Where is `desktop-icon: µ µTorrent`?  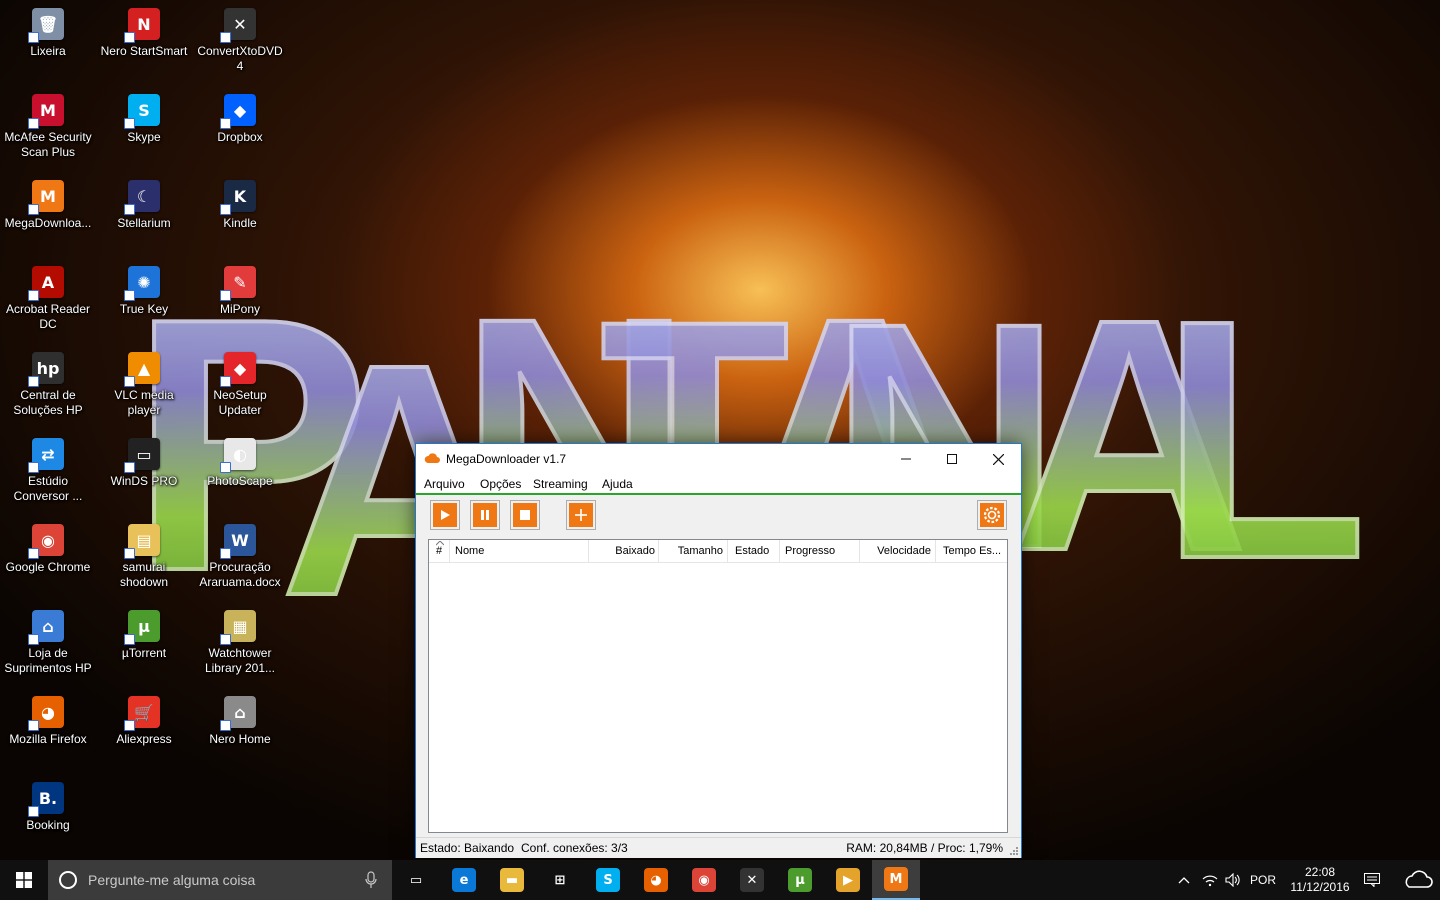
desktop-icon: µ µTorrent is located at coordinates (144, 632).